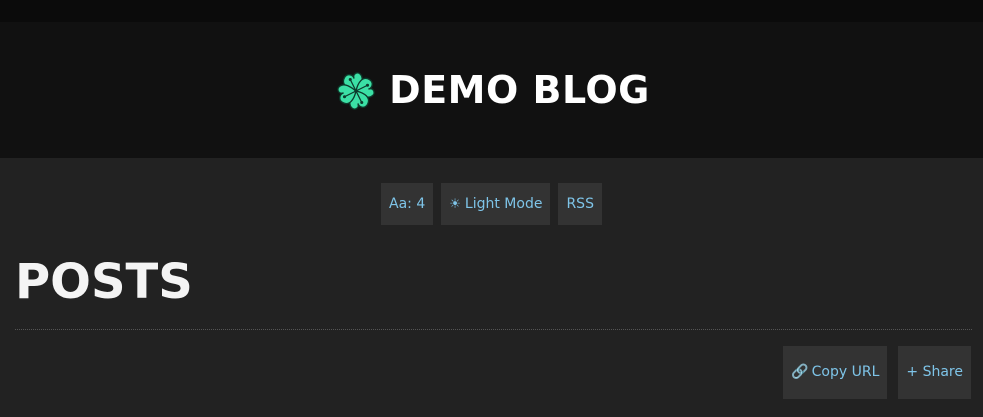 The height and width of the screenshot is (417, 983). I want to click on light-mode-label: Light Mode, so click(503, 204).